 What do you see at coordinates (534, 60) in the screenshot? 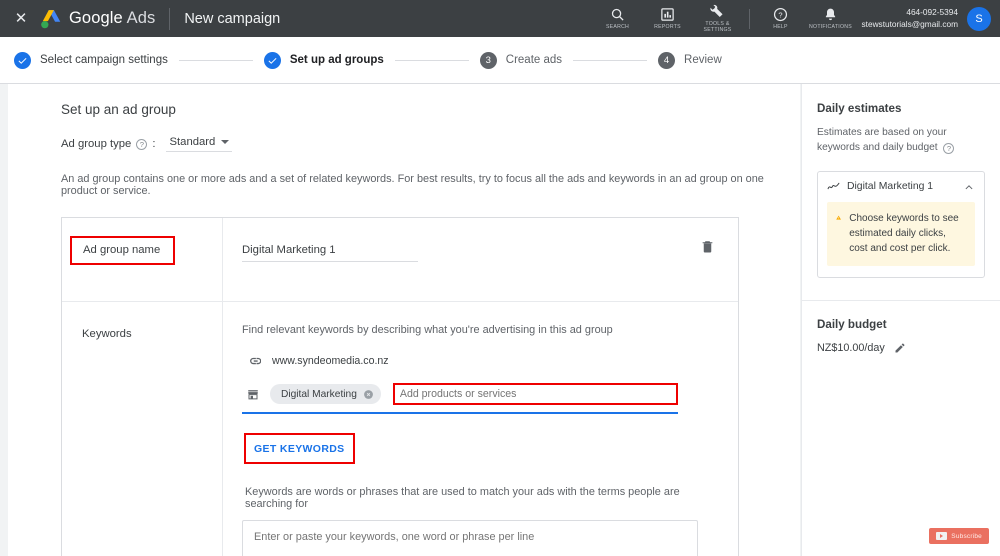
I see `step-3-label: Create ads` at bounding box center [534, 60].